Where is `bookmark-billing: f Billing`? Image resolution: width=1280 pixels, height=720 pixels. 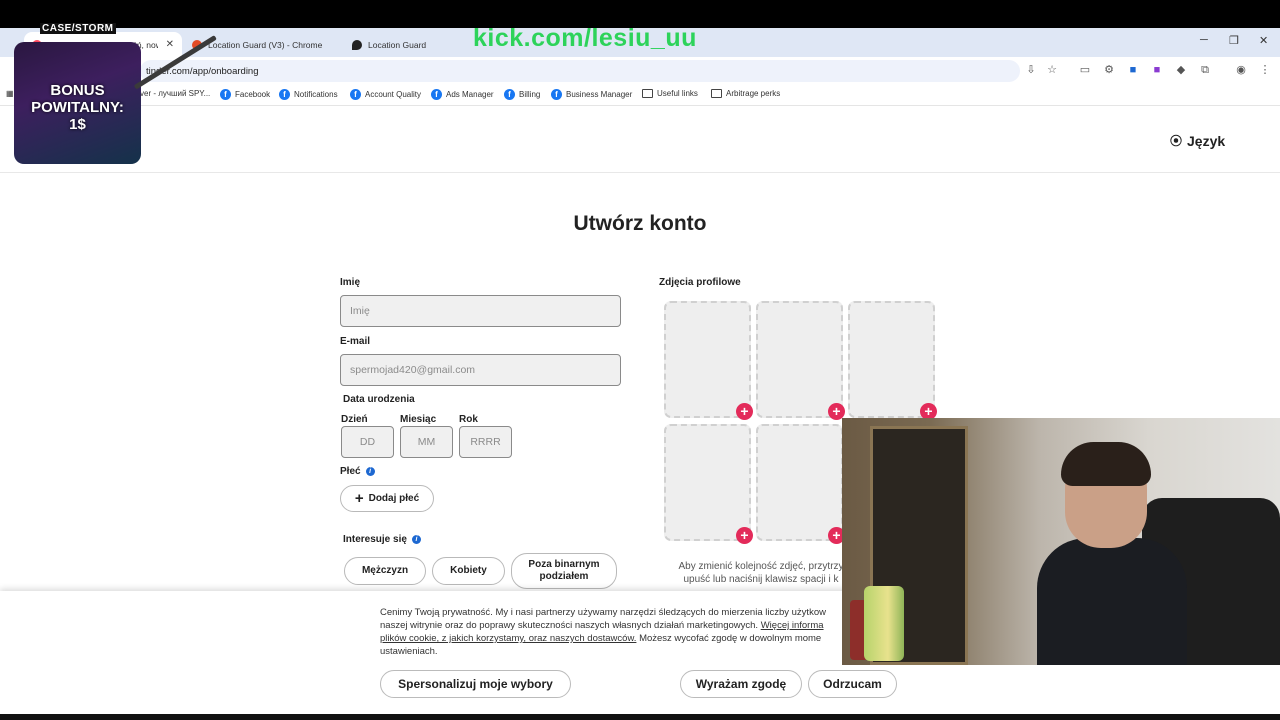 bookmark-billing: f Billing is located at coordinates (522, 94).